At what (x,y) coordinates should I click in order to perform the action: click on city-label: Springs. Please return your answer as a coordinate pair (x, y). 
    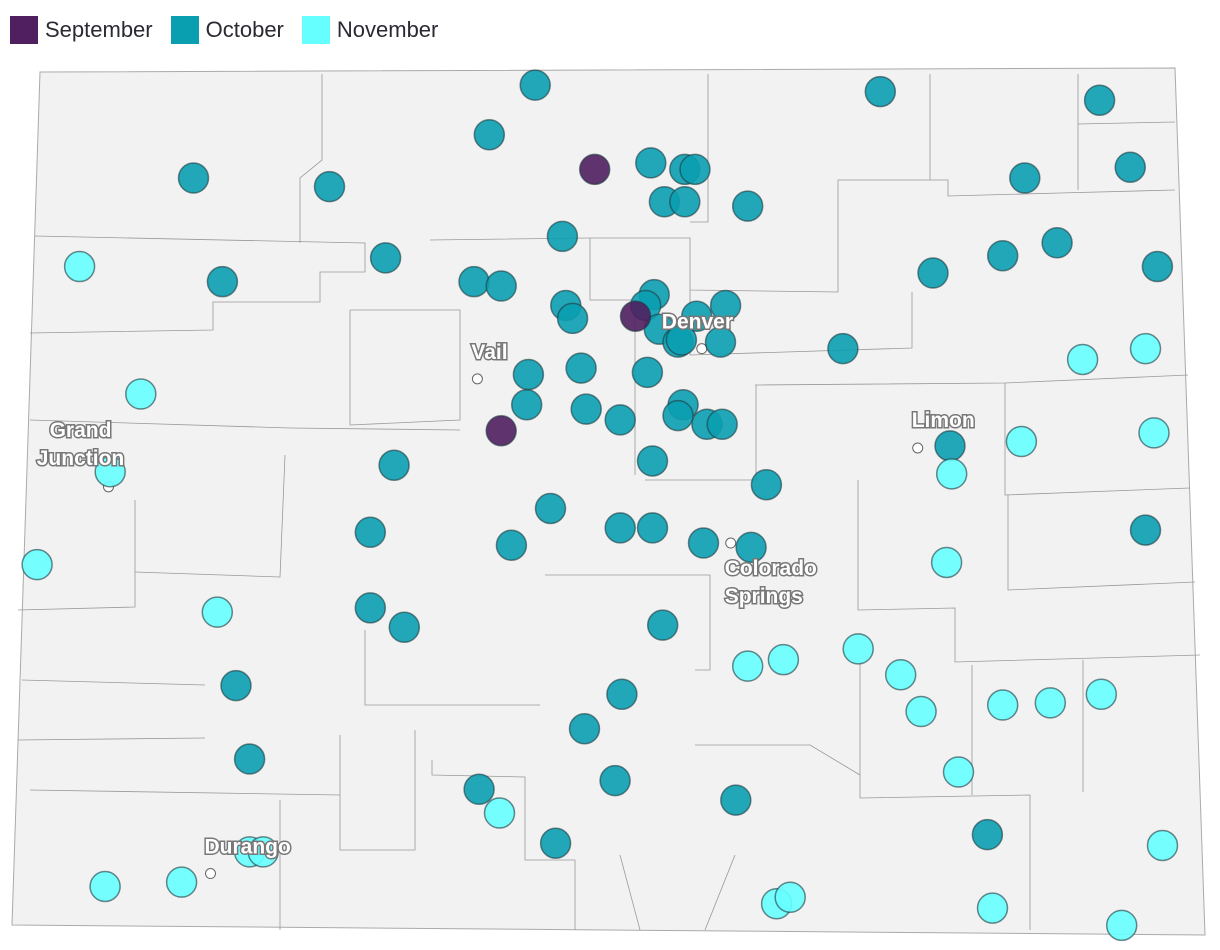
    Looking at the image, I should click on (764, 596).